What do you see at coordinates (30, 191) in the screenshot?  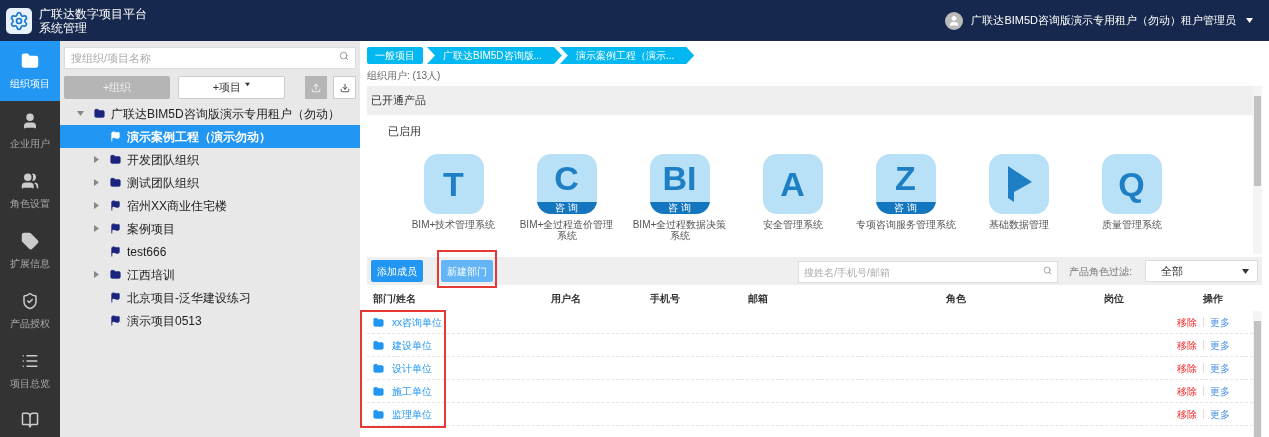 I see `sidebar-item: 角色设置` at bounding box center [30, 191].